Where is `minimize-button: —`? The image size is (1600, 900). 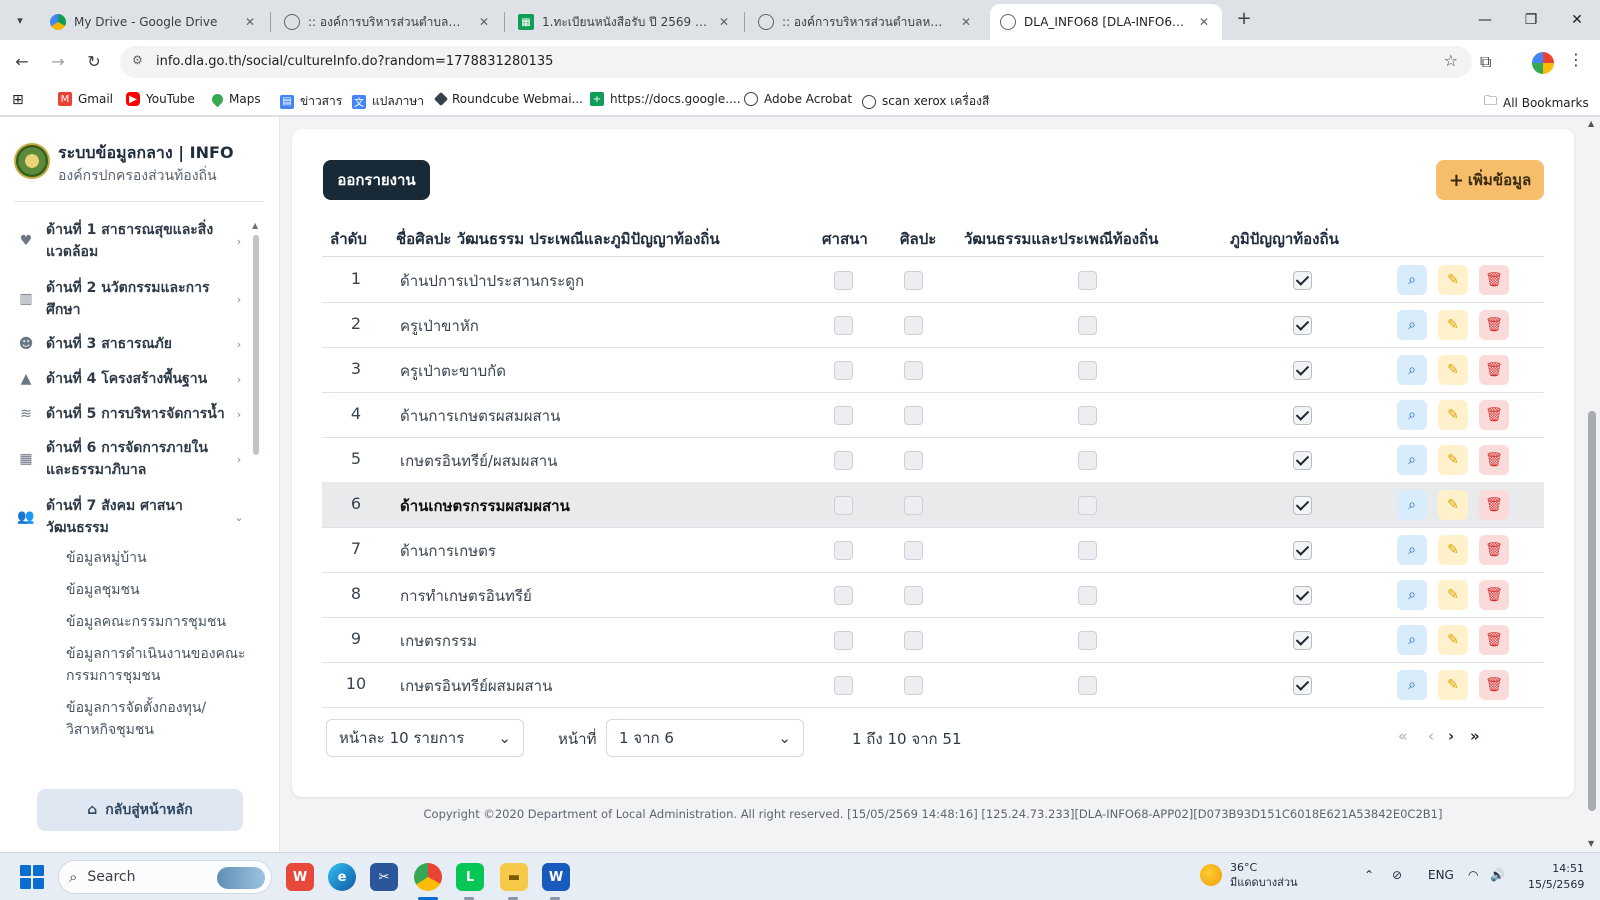
minimize-button: — is located at coordinates (1485, 20).